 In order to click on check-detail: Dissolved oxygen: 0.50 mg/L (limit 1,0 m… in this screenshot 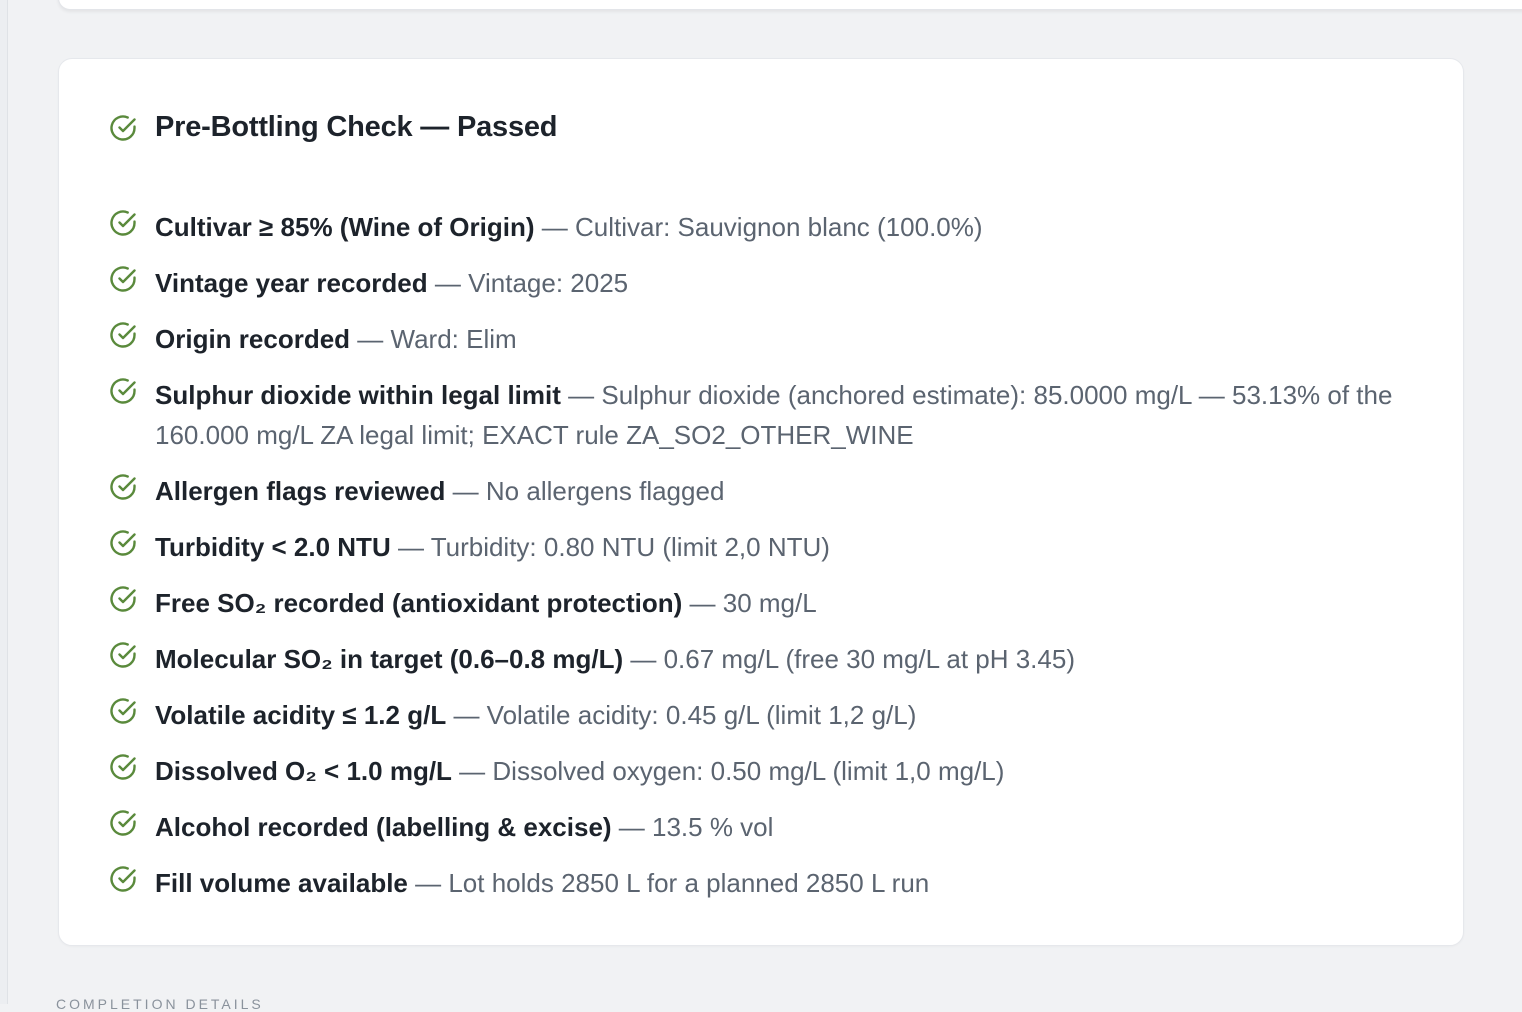, I will do `click(748, 771)`.